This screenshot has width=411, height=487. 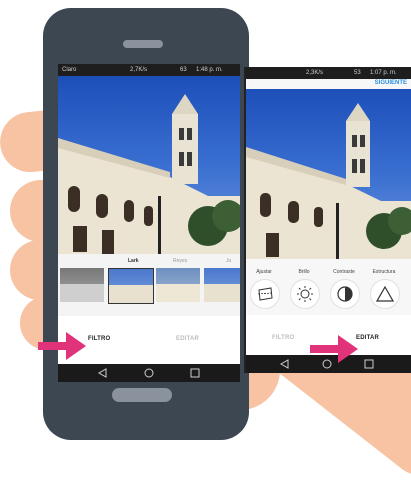 What do you see at coordinates (180, 261) in the screenshot?
I see `filter-label-reyes: Reyes` at bounding box center [180, 261].